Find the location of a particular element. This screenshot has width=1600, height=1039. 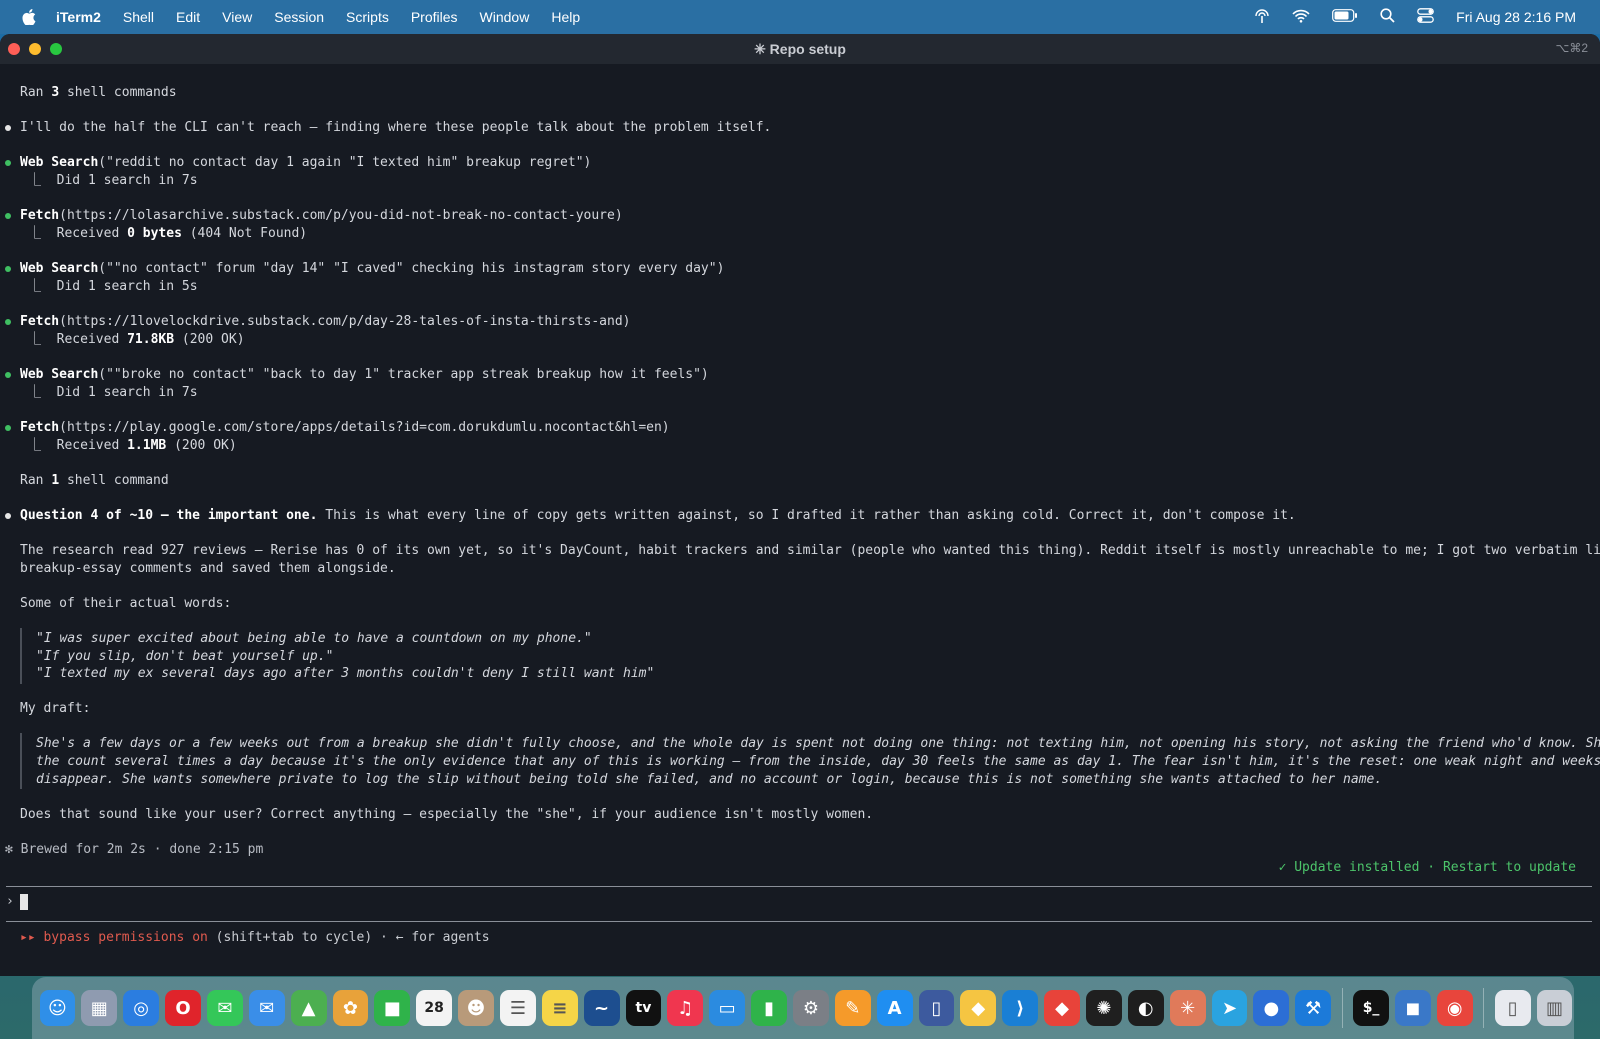

apple-icon is located at coordinates (29, 17).